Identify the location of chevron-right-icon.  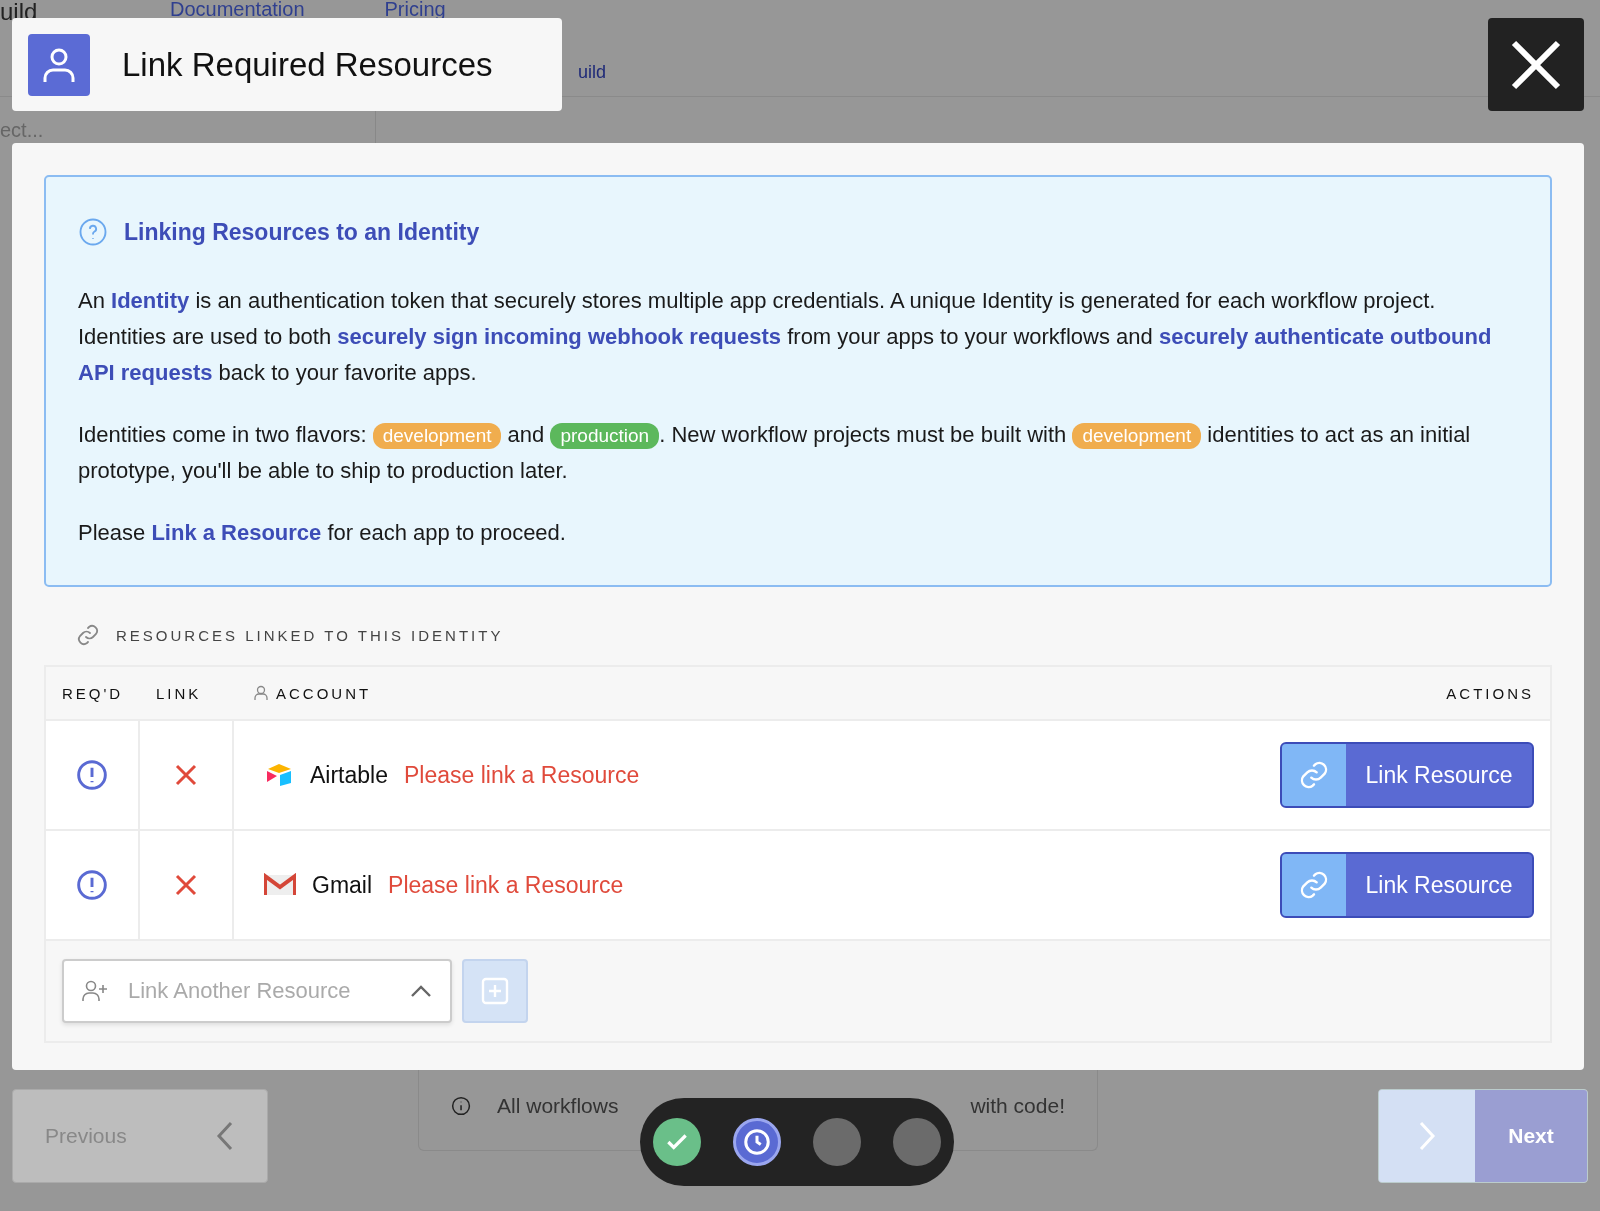
(1427, 1136).